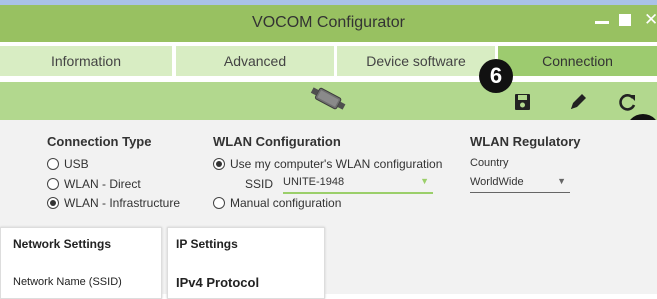 The height and width of the screenshot is (299, 657). I want to click on ssid-label: SSID, so click(259, 184).